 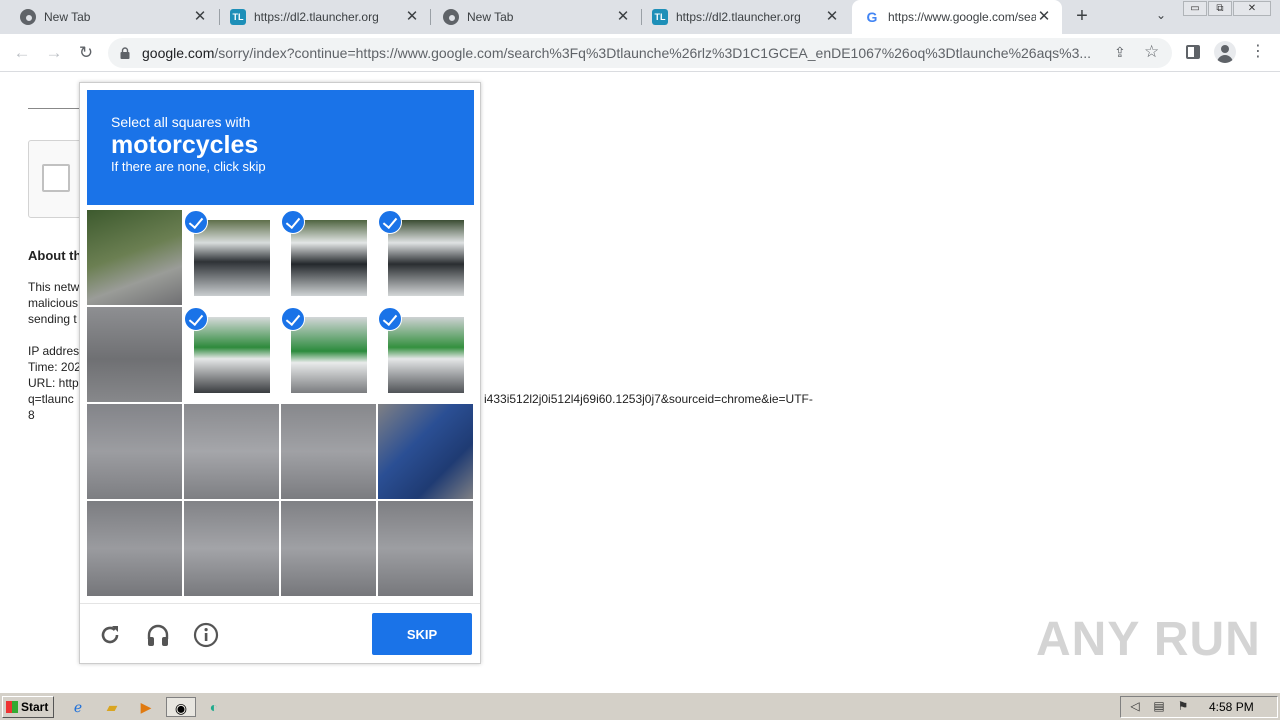 I want to click on anyrun-watermark: ANY RUN, so click(x=1148, y=639).